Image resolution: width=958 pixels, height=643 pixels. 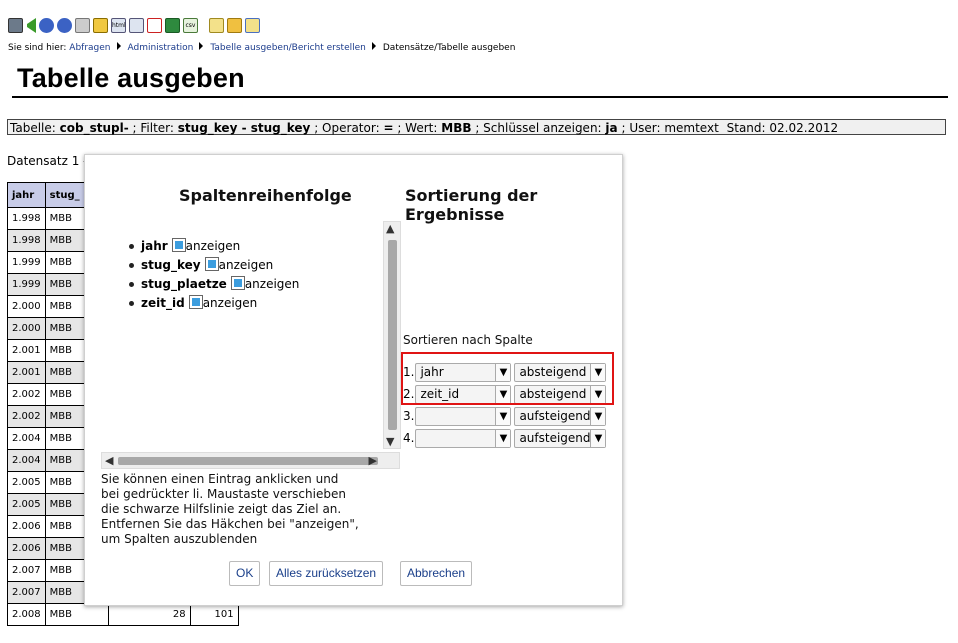 What do you see at coordinates (214, 303) in the screenshot?
I see `column-list-item: zeit_id anzeigen` at bounding box center [214, 303].